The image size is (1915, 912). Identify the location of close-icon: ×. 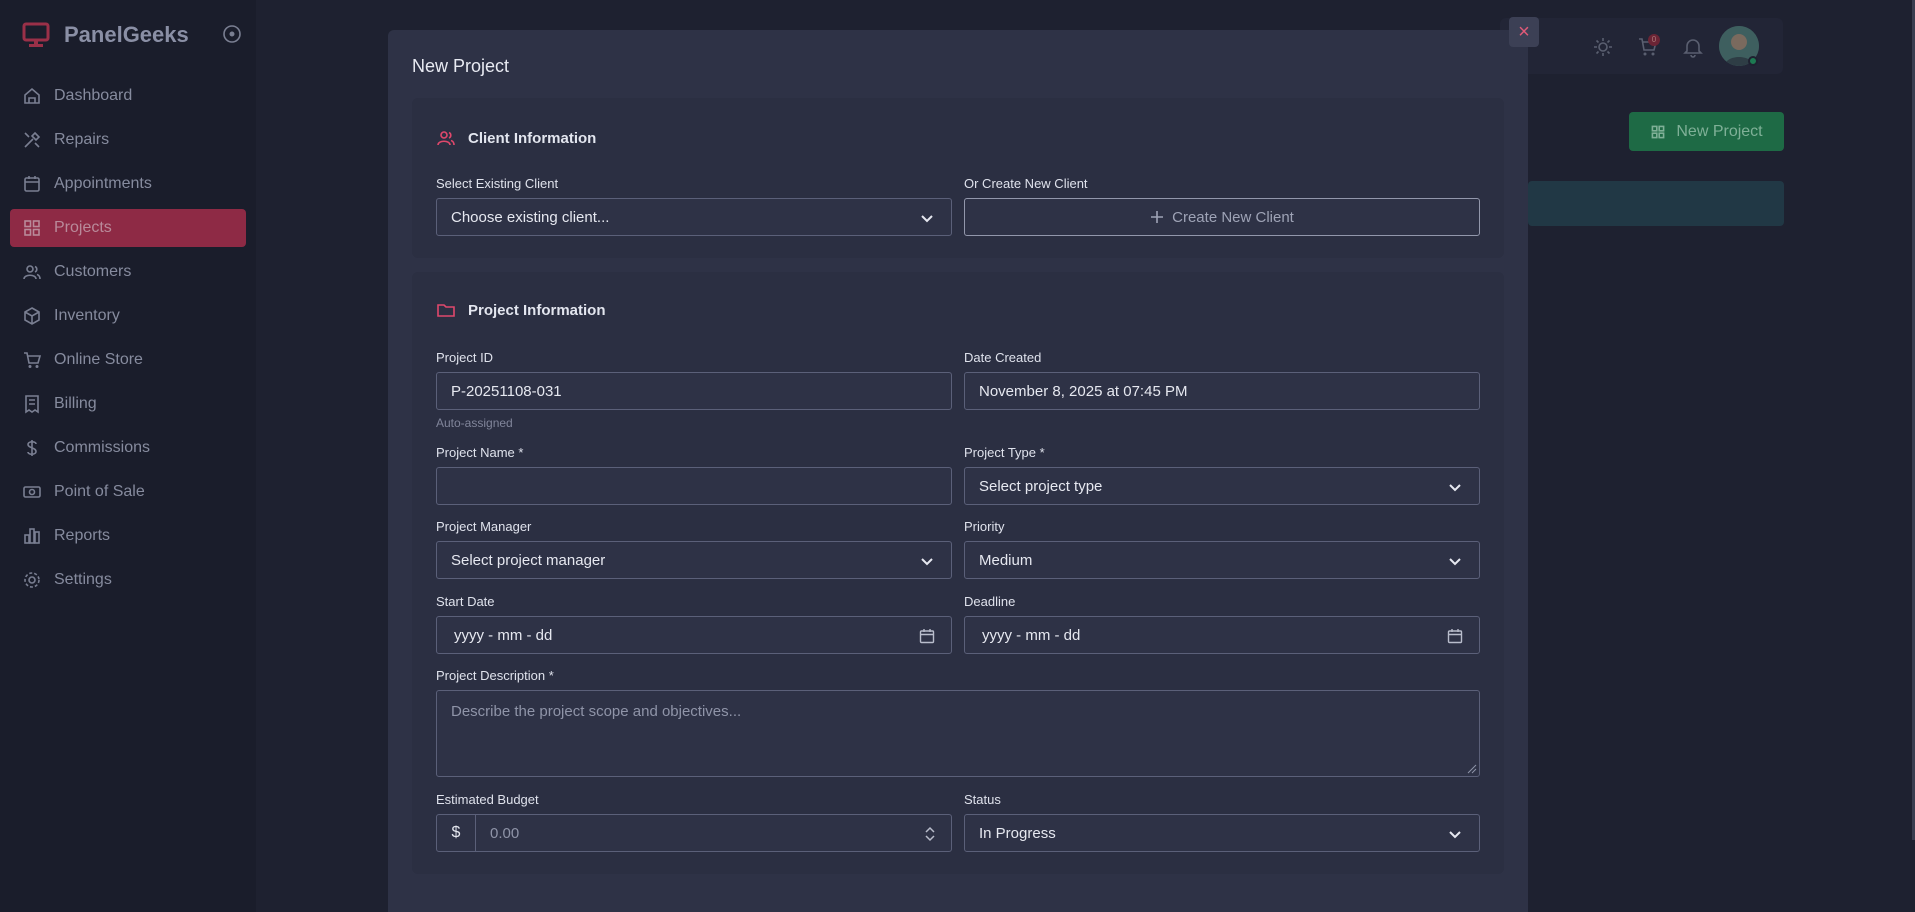
(1524, 31).